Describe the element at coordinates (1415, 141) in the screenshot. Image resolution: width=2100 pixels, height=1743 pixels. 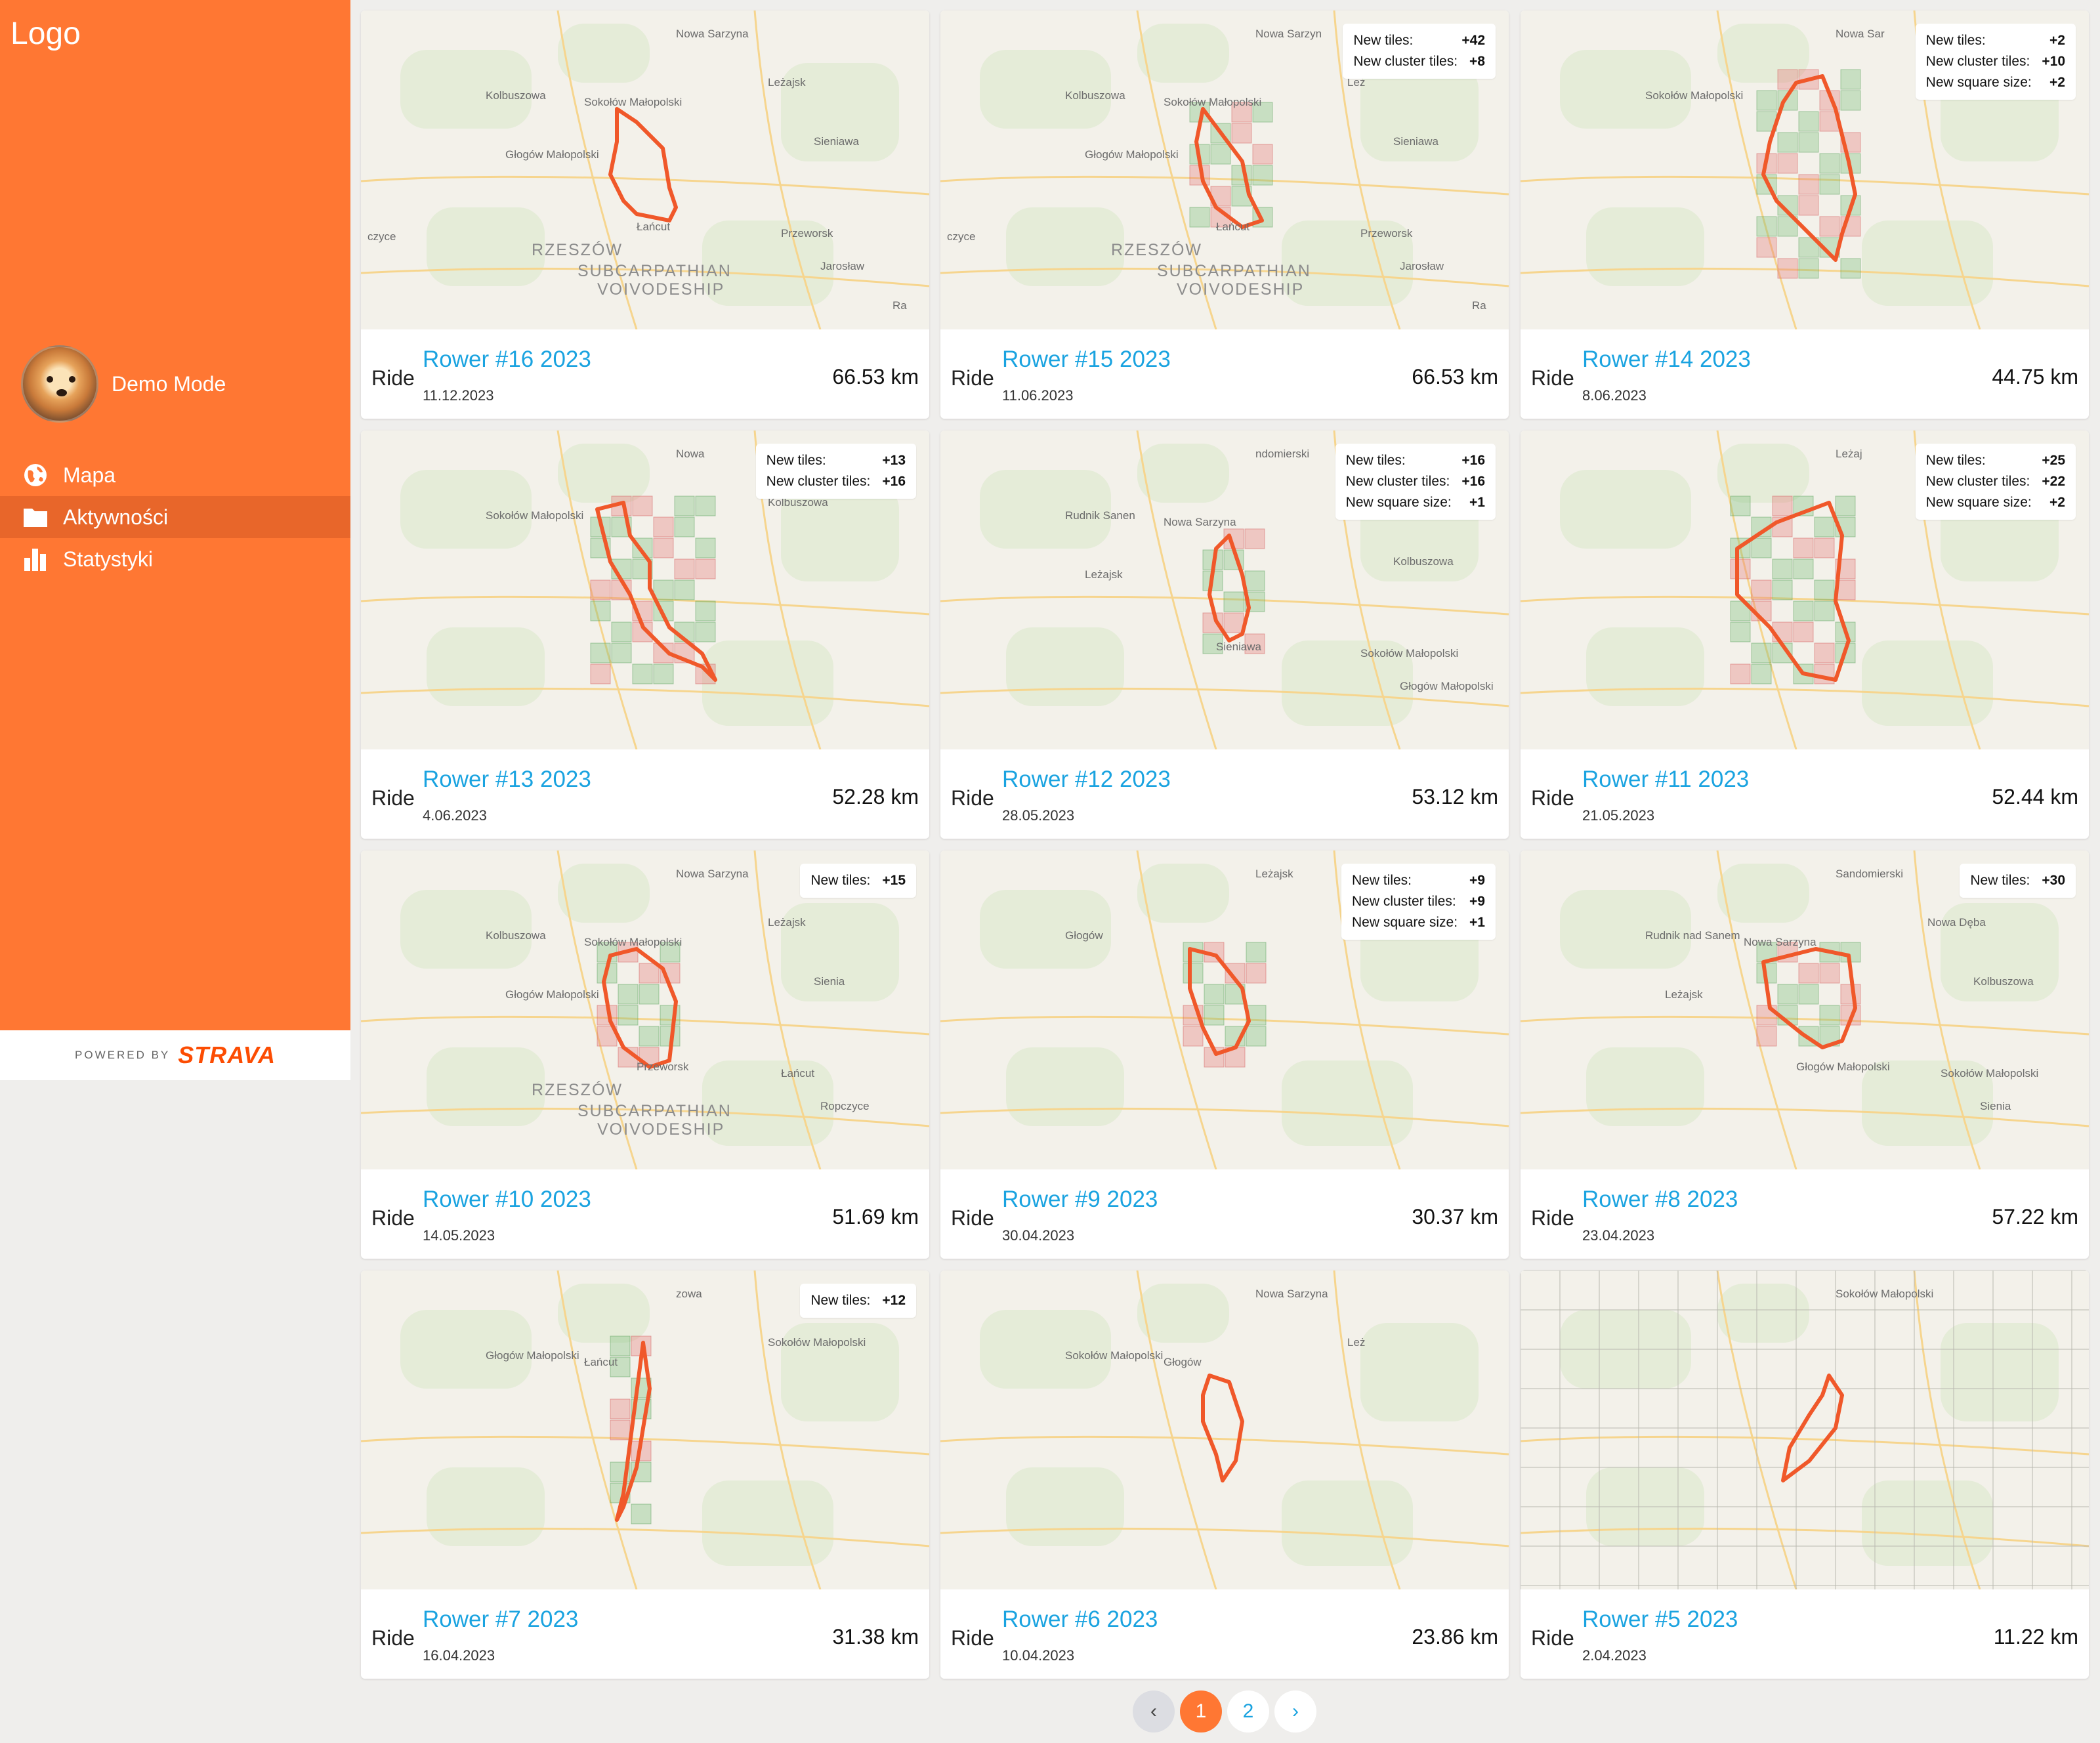
I see `map-label: Sieniawa` at that location.